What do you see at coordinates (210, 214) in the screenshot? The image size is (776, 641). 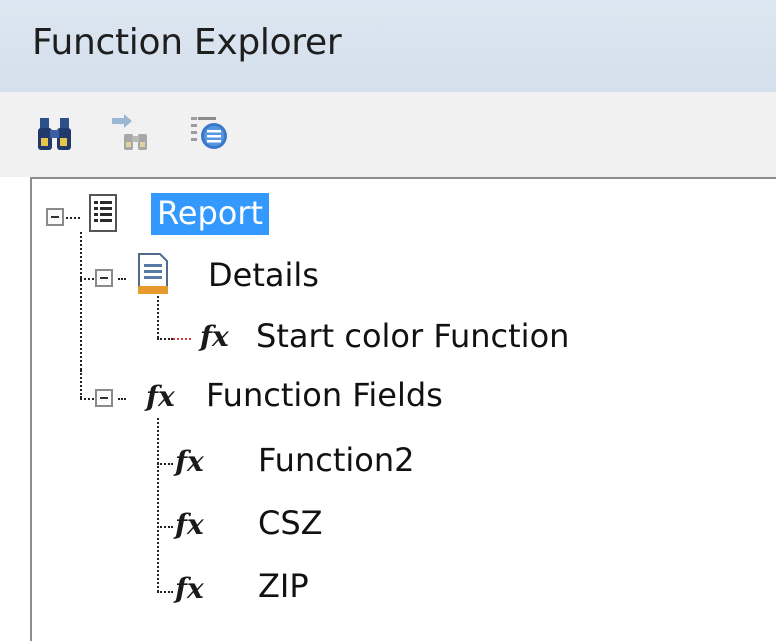 I see `tree-node-report: Report` at bounding box center [210, 214].